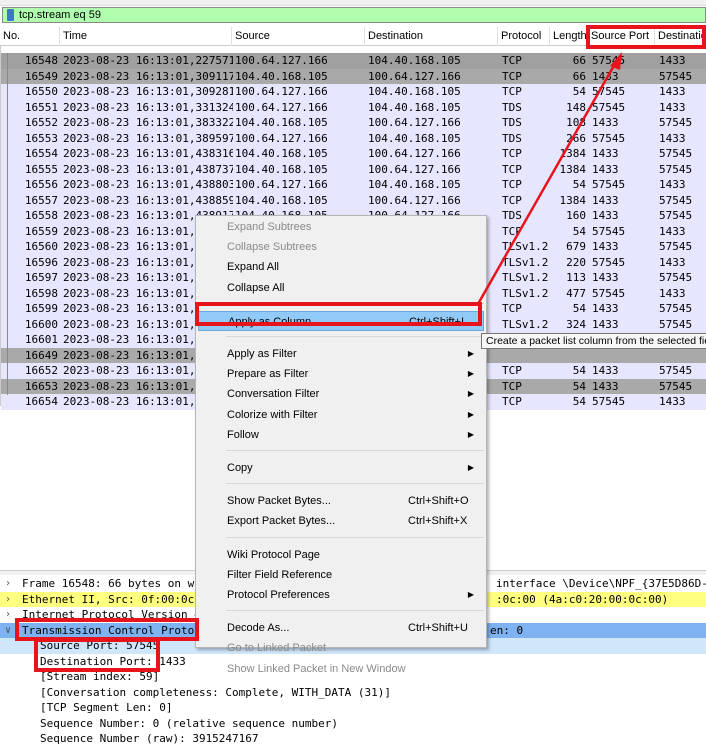  What do you see at coordinates (41, 231) in the screenshot?
I see `cell-no: 16559` at bounding box center [41, 231].